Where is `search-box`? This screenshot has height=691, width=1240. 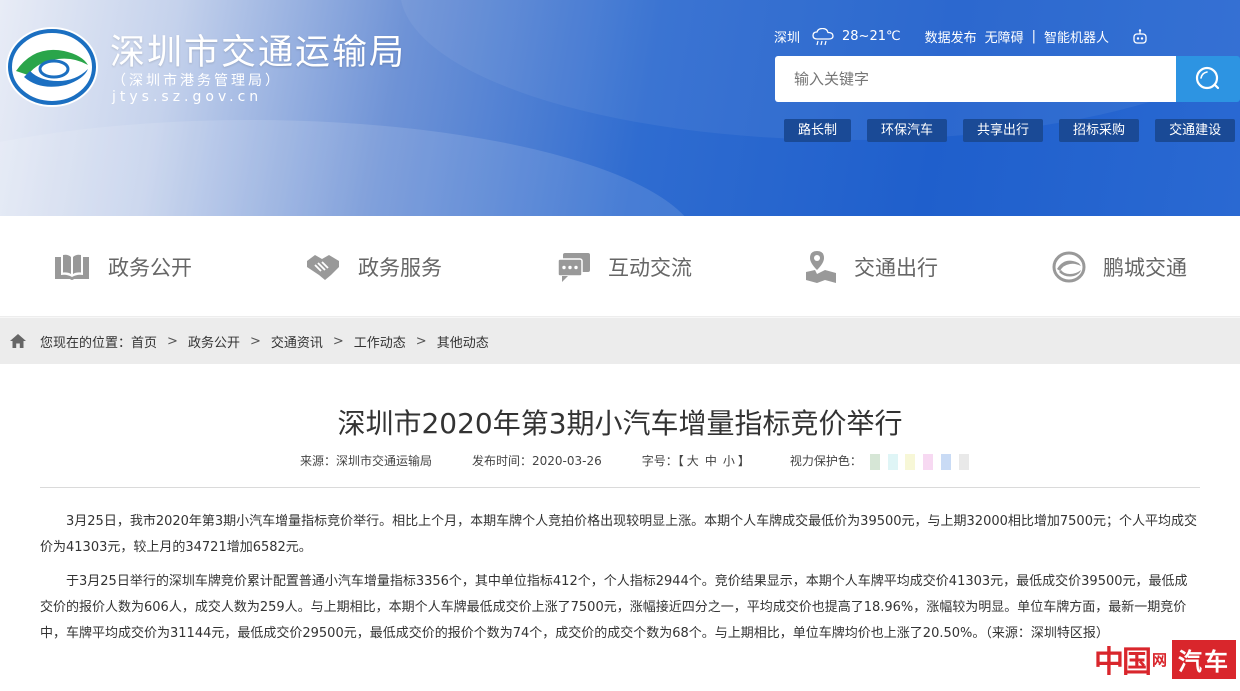 search-box is located at coordinates (1007, 79).